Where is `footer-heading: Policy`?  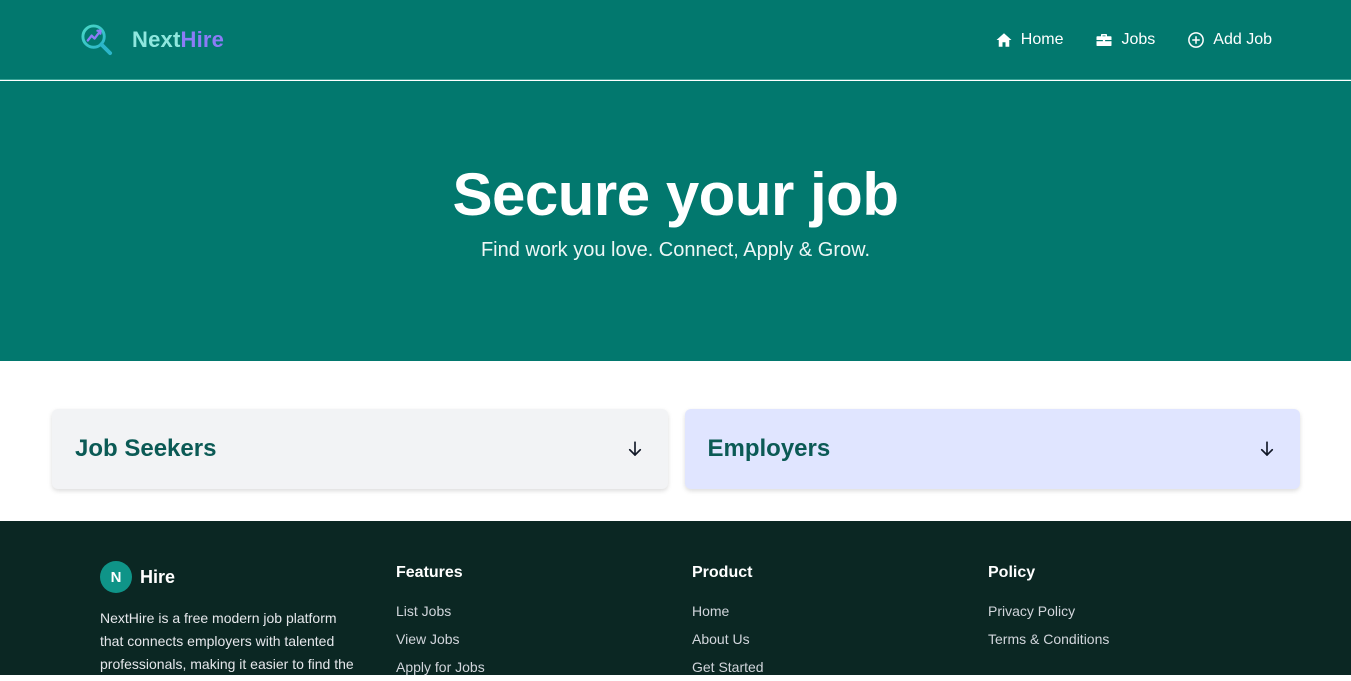
footer-heading: Policy is located at coordinates (1012, 572).